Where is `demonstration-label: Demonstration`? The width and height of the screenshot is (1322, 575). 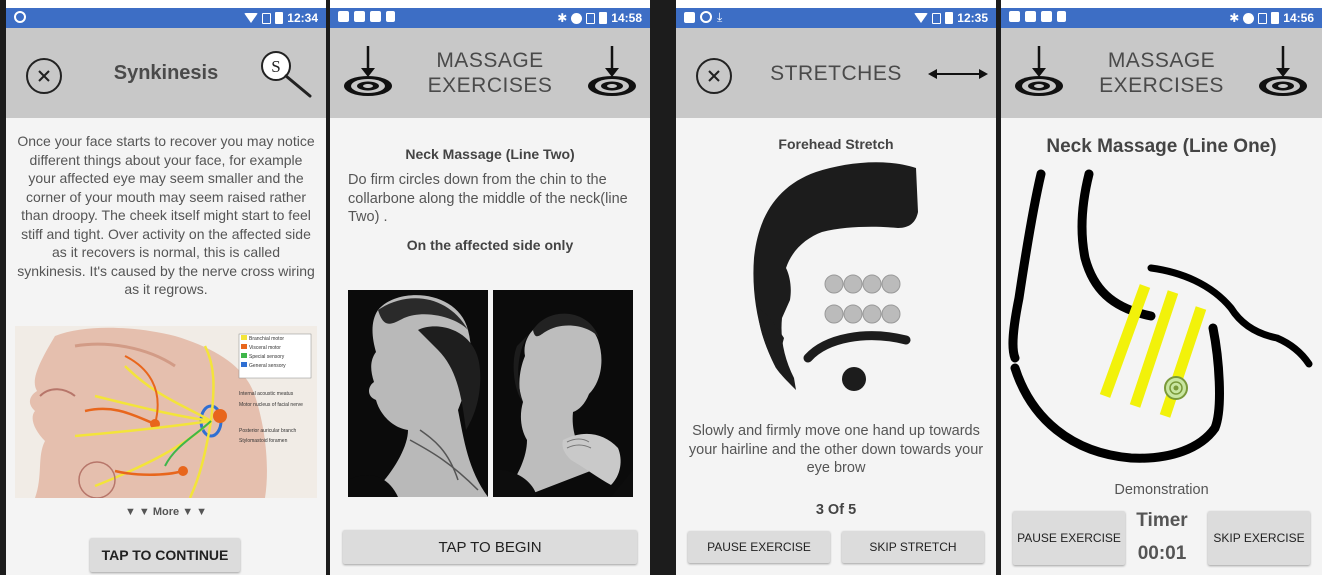 demonstration-label: Demonstration is located at coordinates (1161, 490).